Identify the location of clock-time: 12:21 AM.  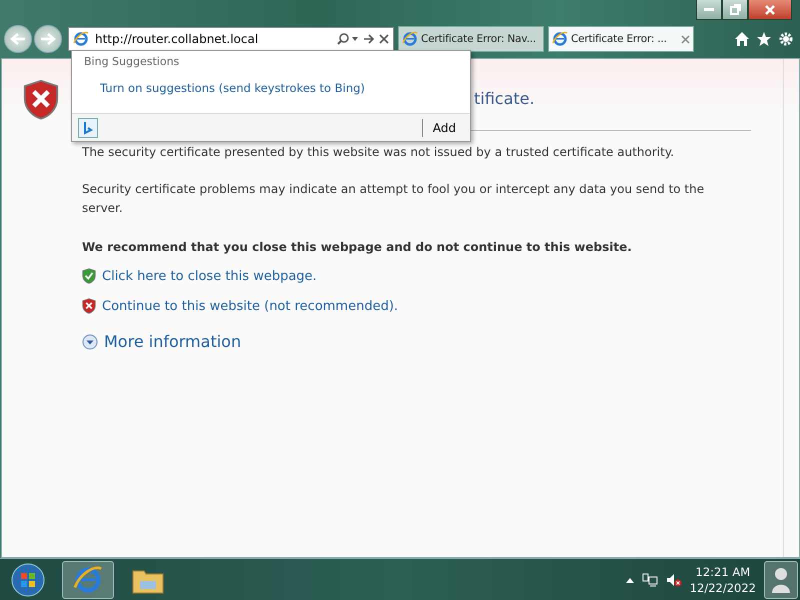
(723, 572).